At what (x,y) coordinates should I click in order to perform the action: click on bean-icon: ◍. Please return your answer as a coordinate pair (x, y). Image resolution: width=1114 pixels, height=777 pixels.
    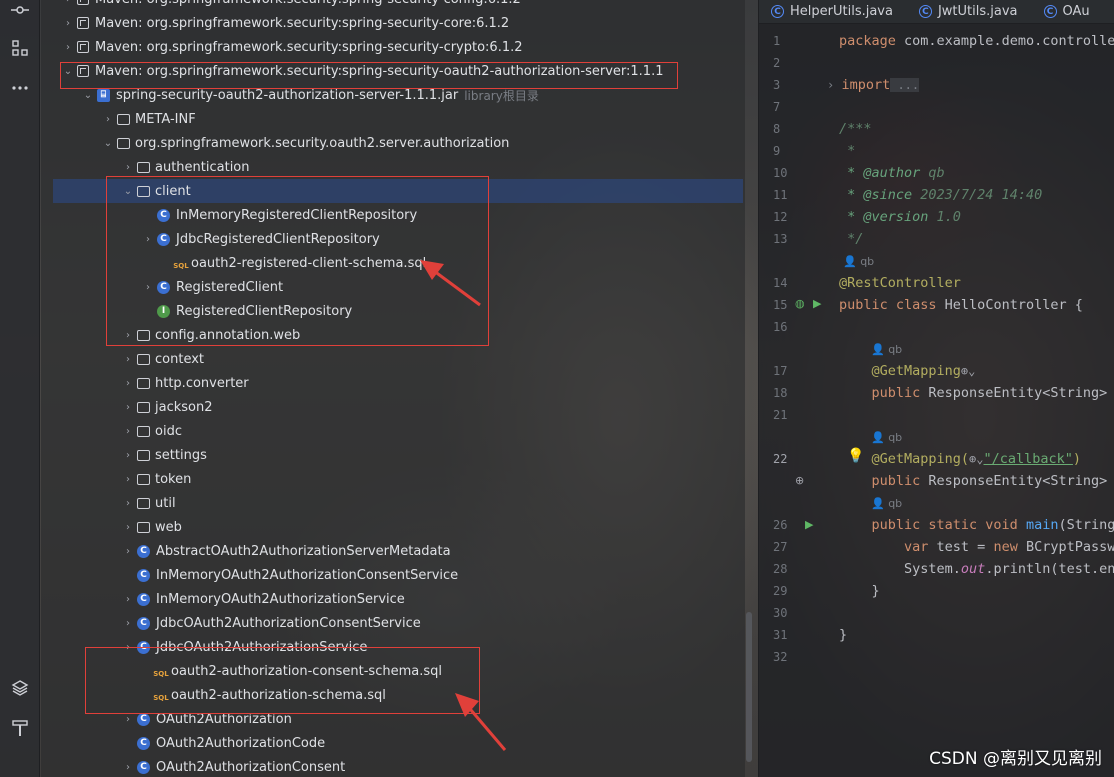
    Looking at the image, I should click on (800, 303).